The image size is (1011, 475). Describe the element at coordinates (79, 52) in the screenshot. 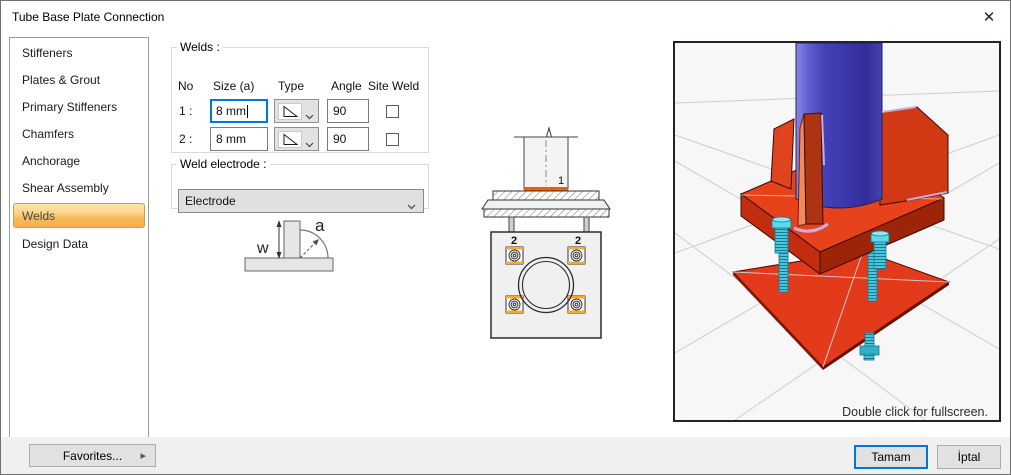

I see `sidebar-item-stiffeners: Stiffeners` at that location.